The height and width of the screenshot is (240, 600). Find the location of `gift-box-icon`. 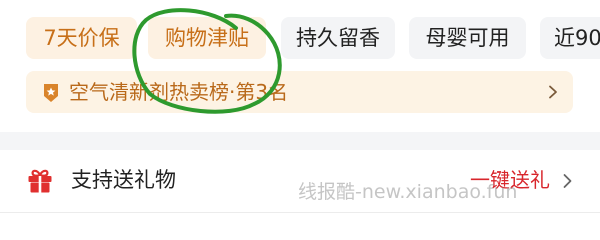

gift-box-icon is located at coordinates (40, 181).